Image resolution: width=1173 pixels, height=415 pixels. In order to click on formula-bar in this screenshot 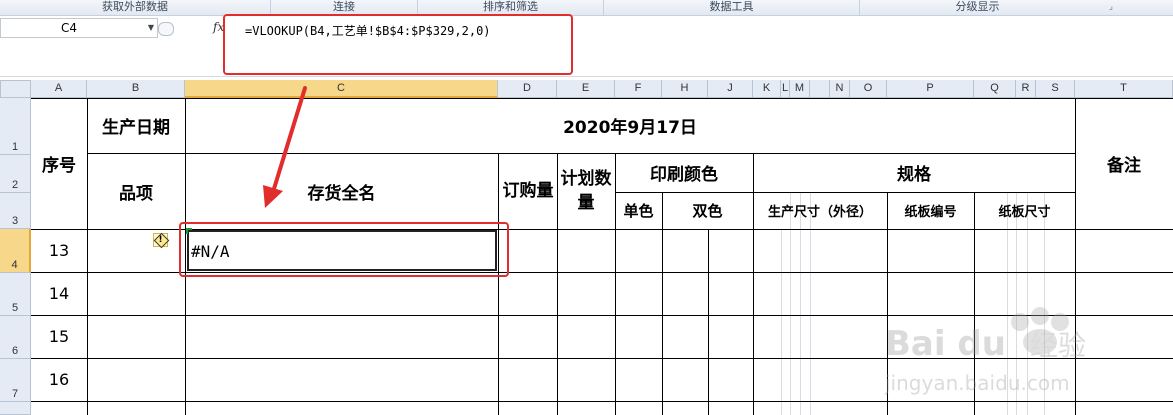, I will do `click(586, 46)`.